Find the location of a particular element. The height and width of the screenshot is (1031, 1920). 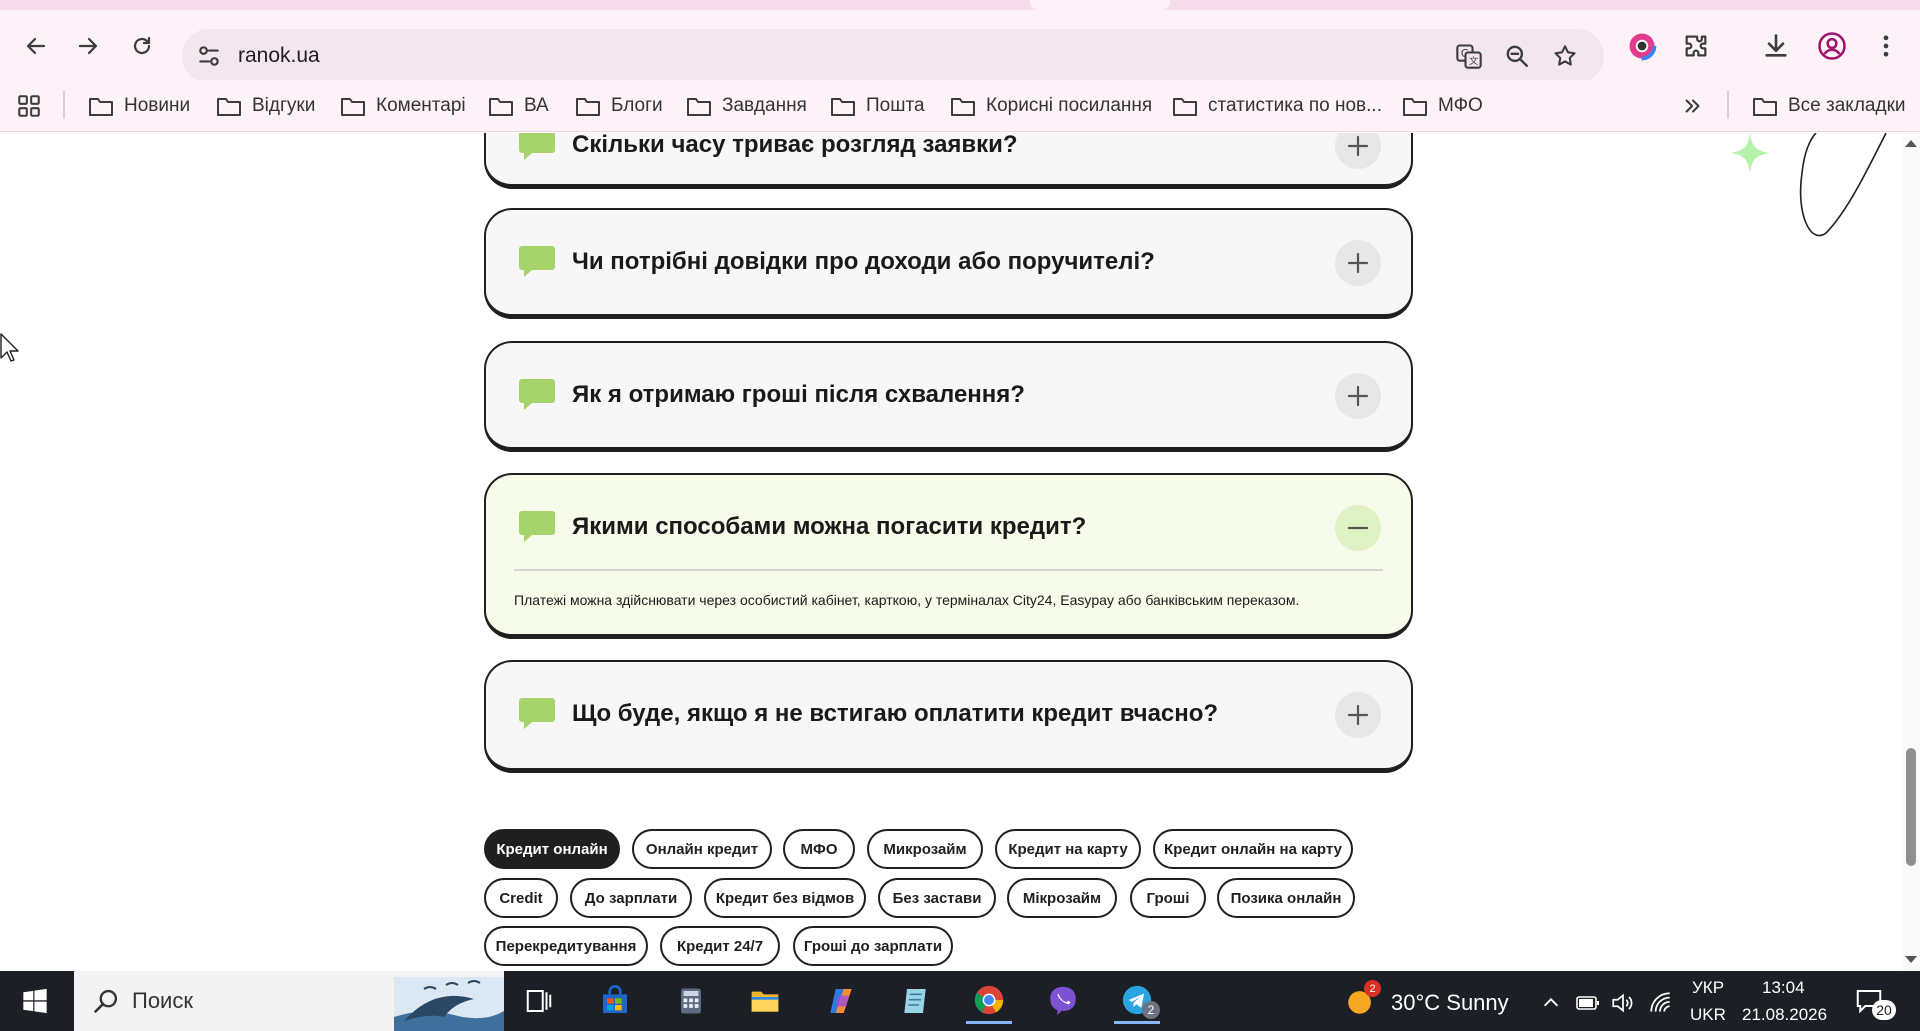

scroll-down-arrow-icon is located at coordinates (1911, 960).